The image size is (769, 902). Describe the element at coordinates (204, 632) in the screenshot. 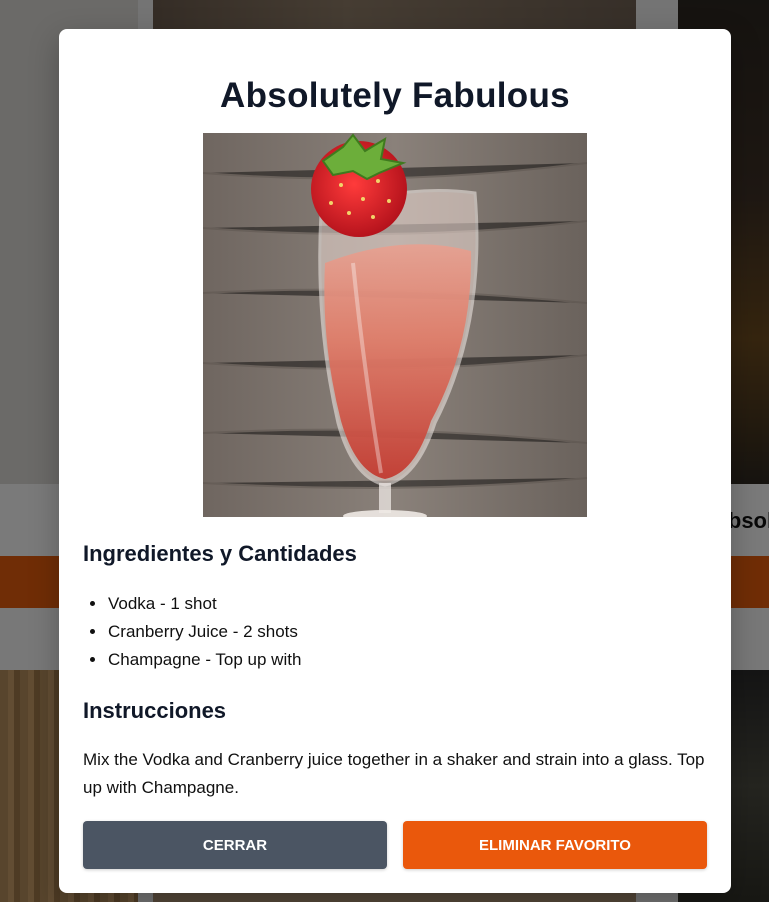

I see `ingredient-item: Cranberry Juice - 2 shots` at that location.